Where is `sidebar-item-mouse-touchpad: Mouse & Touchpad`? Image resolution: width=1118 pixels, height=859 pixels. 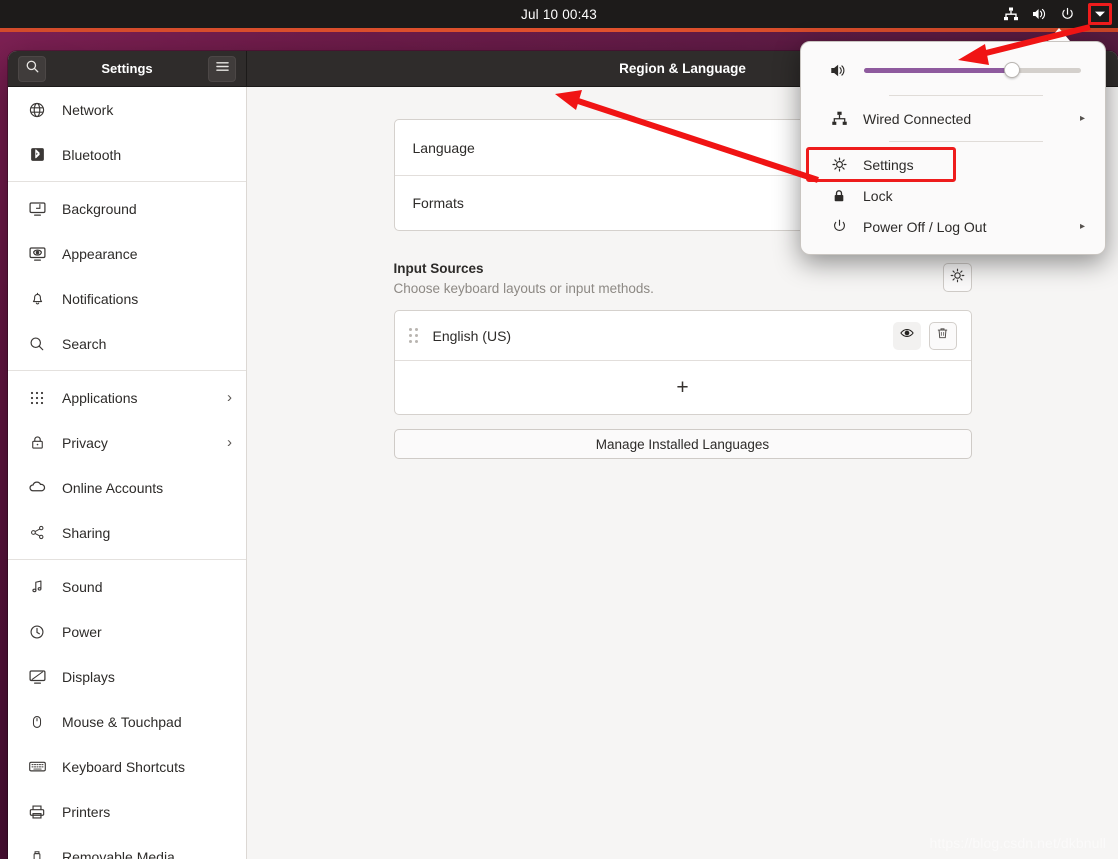 sidebar-item-mouse-touchpad: Mouse & Touchpad is located at coordinates (127, 721).